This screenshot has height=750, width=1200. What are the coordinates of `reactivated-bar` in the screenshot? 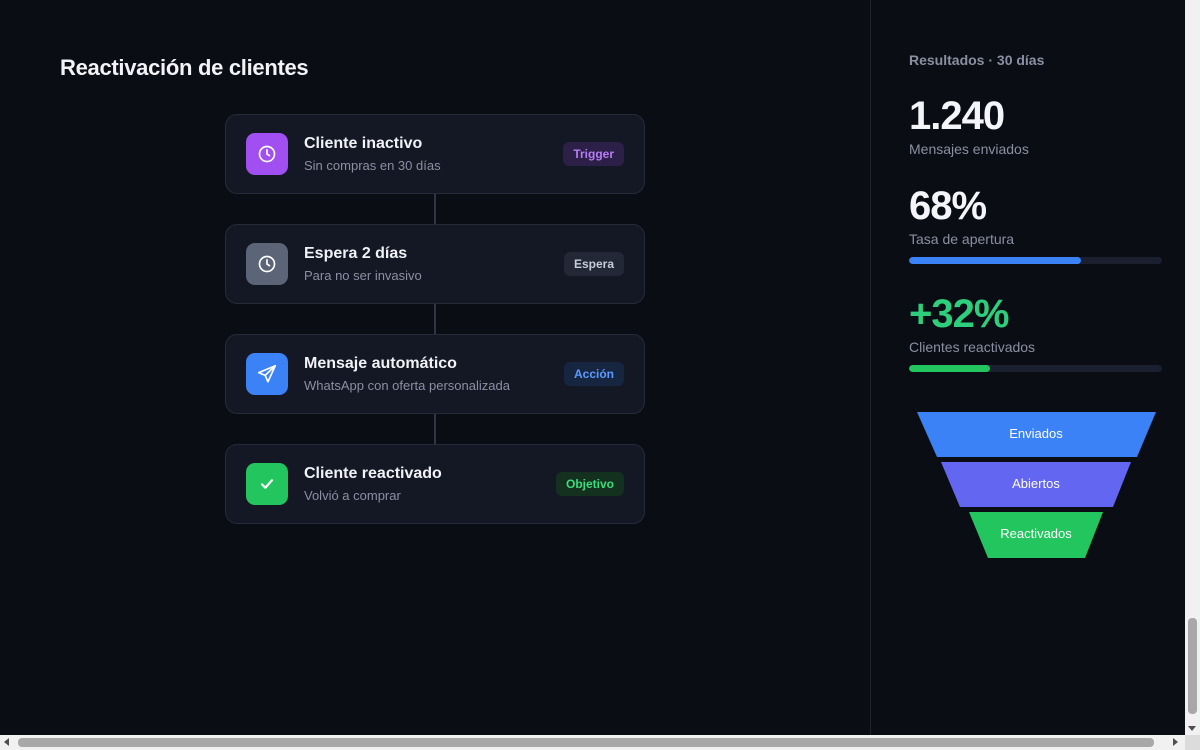 It's located at (1035, 368).